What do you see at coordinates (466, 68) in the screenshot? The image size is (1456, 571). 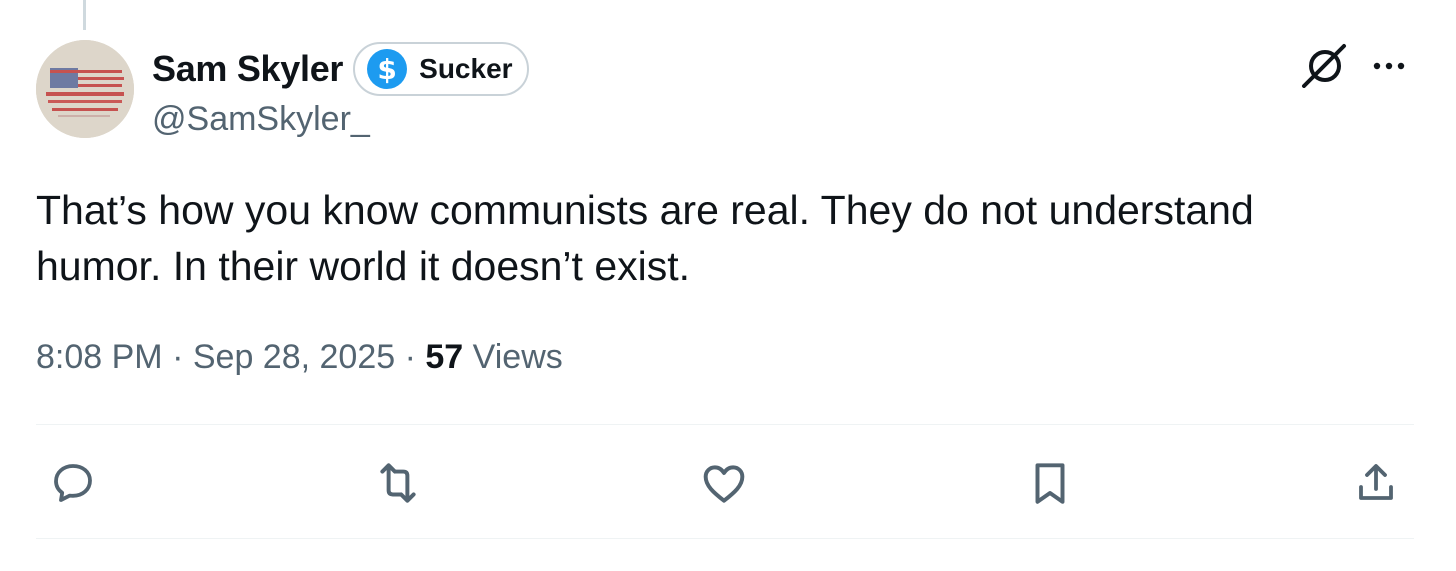 I see `badge-label: Sucker` at bounding box center [466, 68].